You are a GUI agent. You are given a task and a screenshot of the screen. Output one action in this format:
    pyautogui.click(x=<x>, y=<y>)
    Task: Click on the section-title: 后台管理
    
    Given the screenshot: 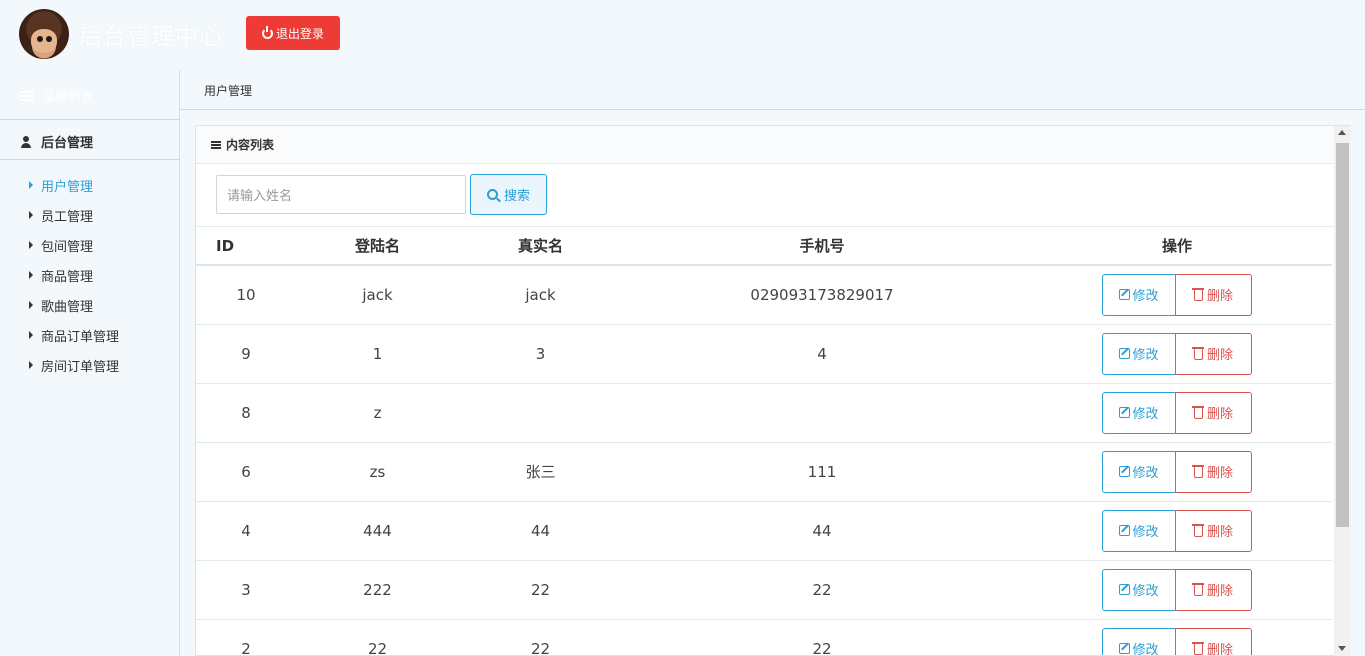 What is the action you would take?
    pyautogui.click(x=56, y=141)
    